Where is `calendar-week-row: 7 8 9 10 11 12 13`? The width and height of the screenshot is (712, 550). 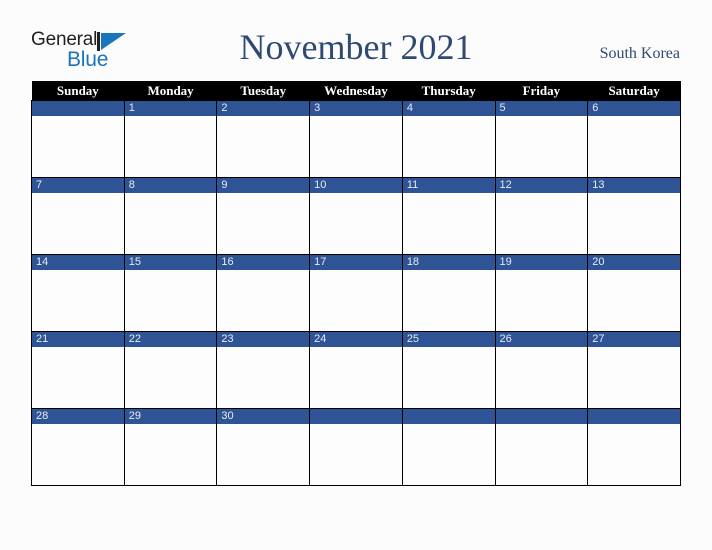
calendar-week-row: 7 8 9 10 11 12 13 is located at coordinates (356, 216).